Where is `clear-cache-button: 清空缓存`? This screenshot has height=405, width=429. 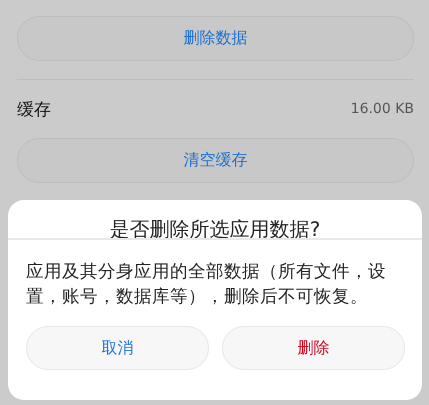
clear-cache-button: 清空缓存 is located at coordinates (215, 160).